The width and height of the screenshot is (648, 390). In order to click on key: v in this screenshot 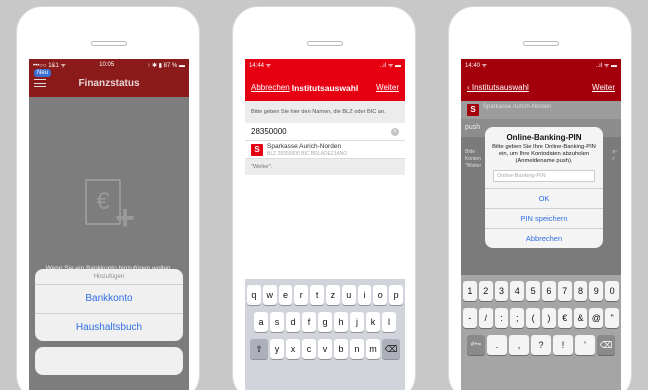, I will do `click(325, 349)`.